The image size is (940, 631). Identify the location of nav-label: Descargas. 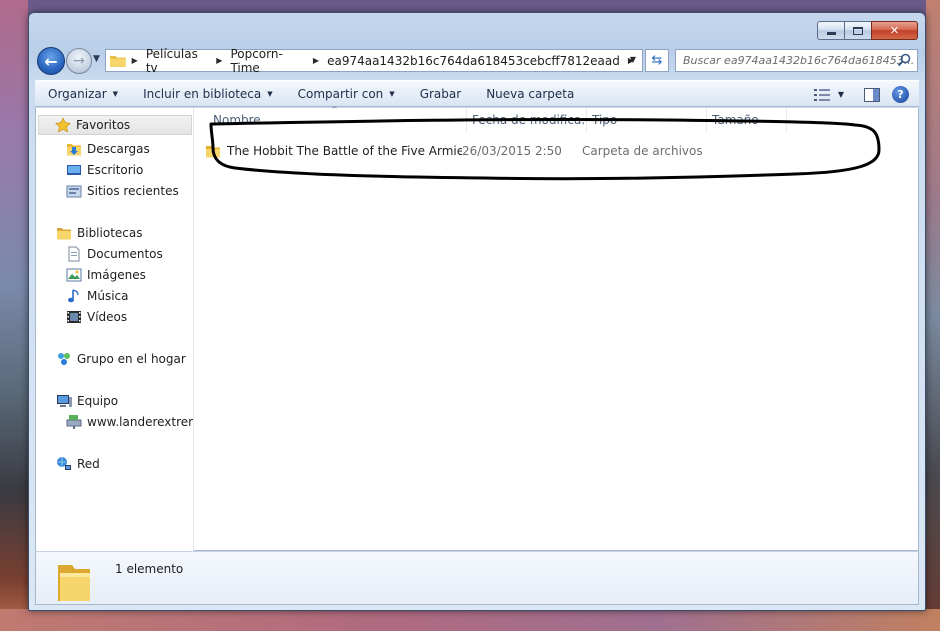
(118, 149).